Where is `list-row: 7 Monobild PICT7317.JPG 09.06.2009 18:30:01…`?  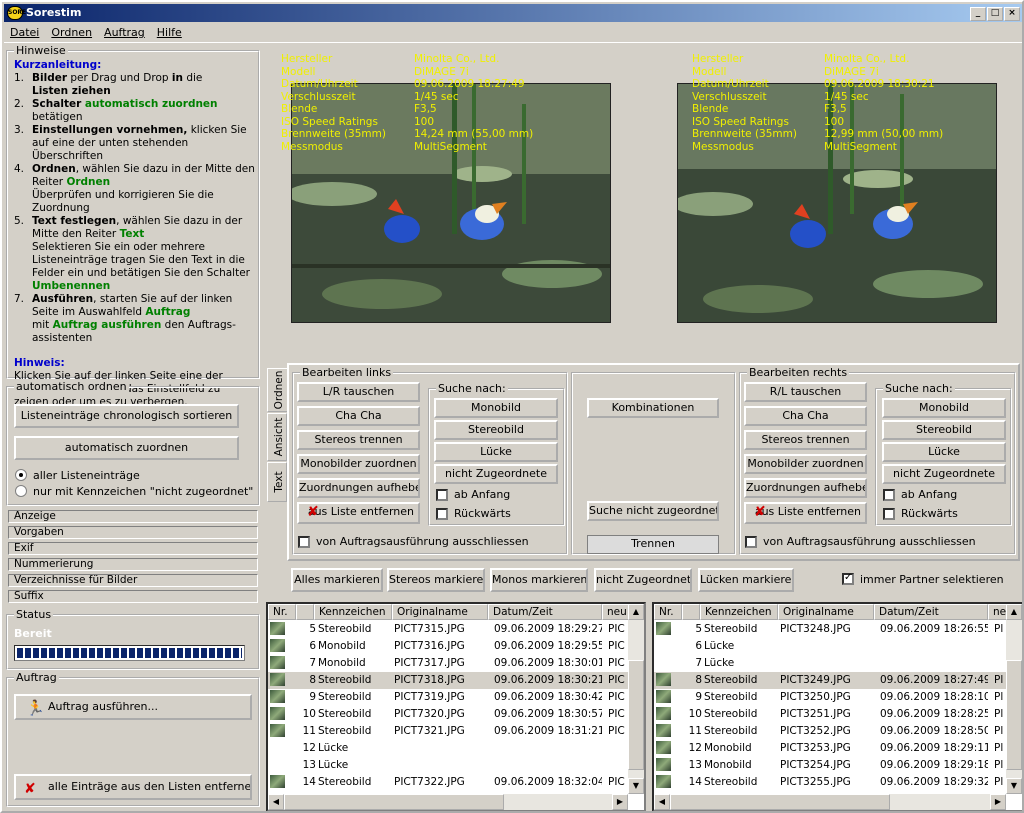
list-row: 7 Monobild PICT7317.JPG 09.06.2009 18:30:01… is located at coordinates (456, 663).